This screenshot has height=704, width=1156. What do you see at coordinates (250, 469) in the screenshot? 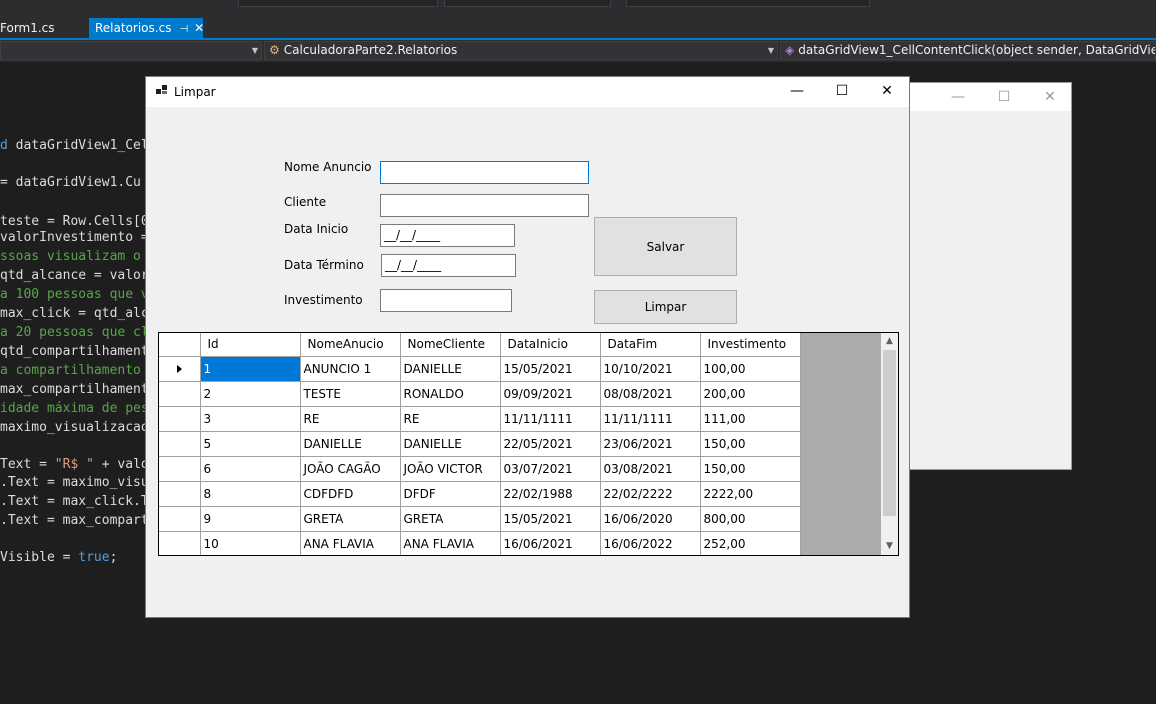
I see `grid-cell: 6` at bounding box center [250, 469].